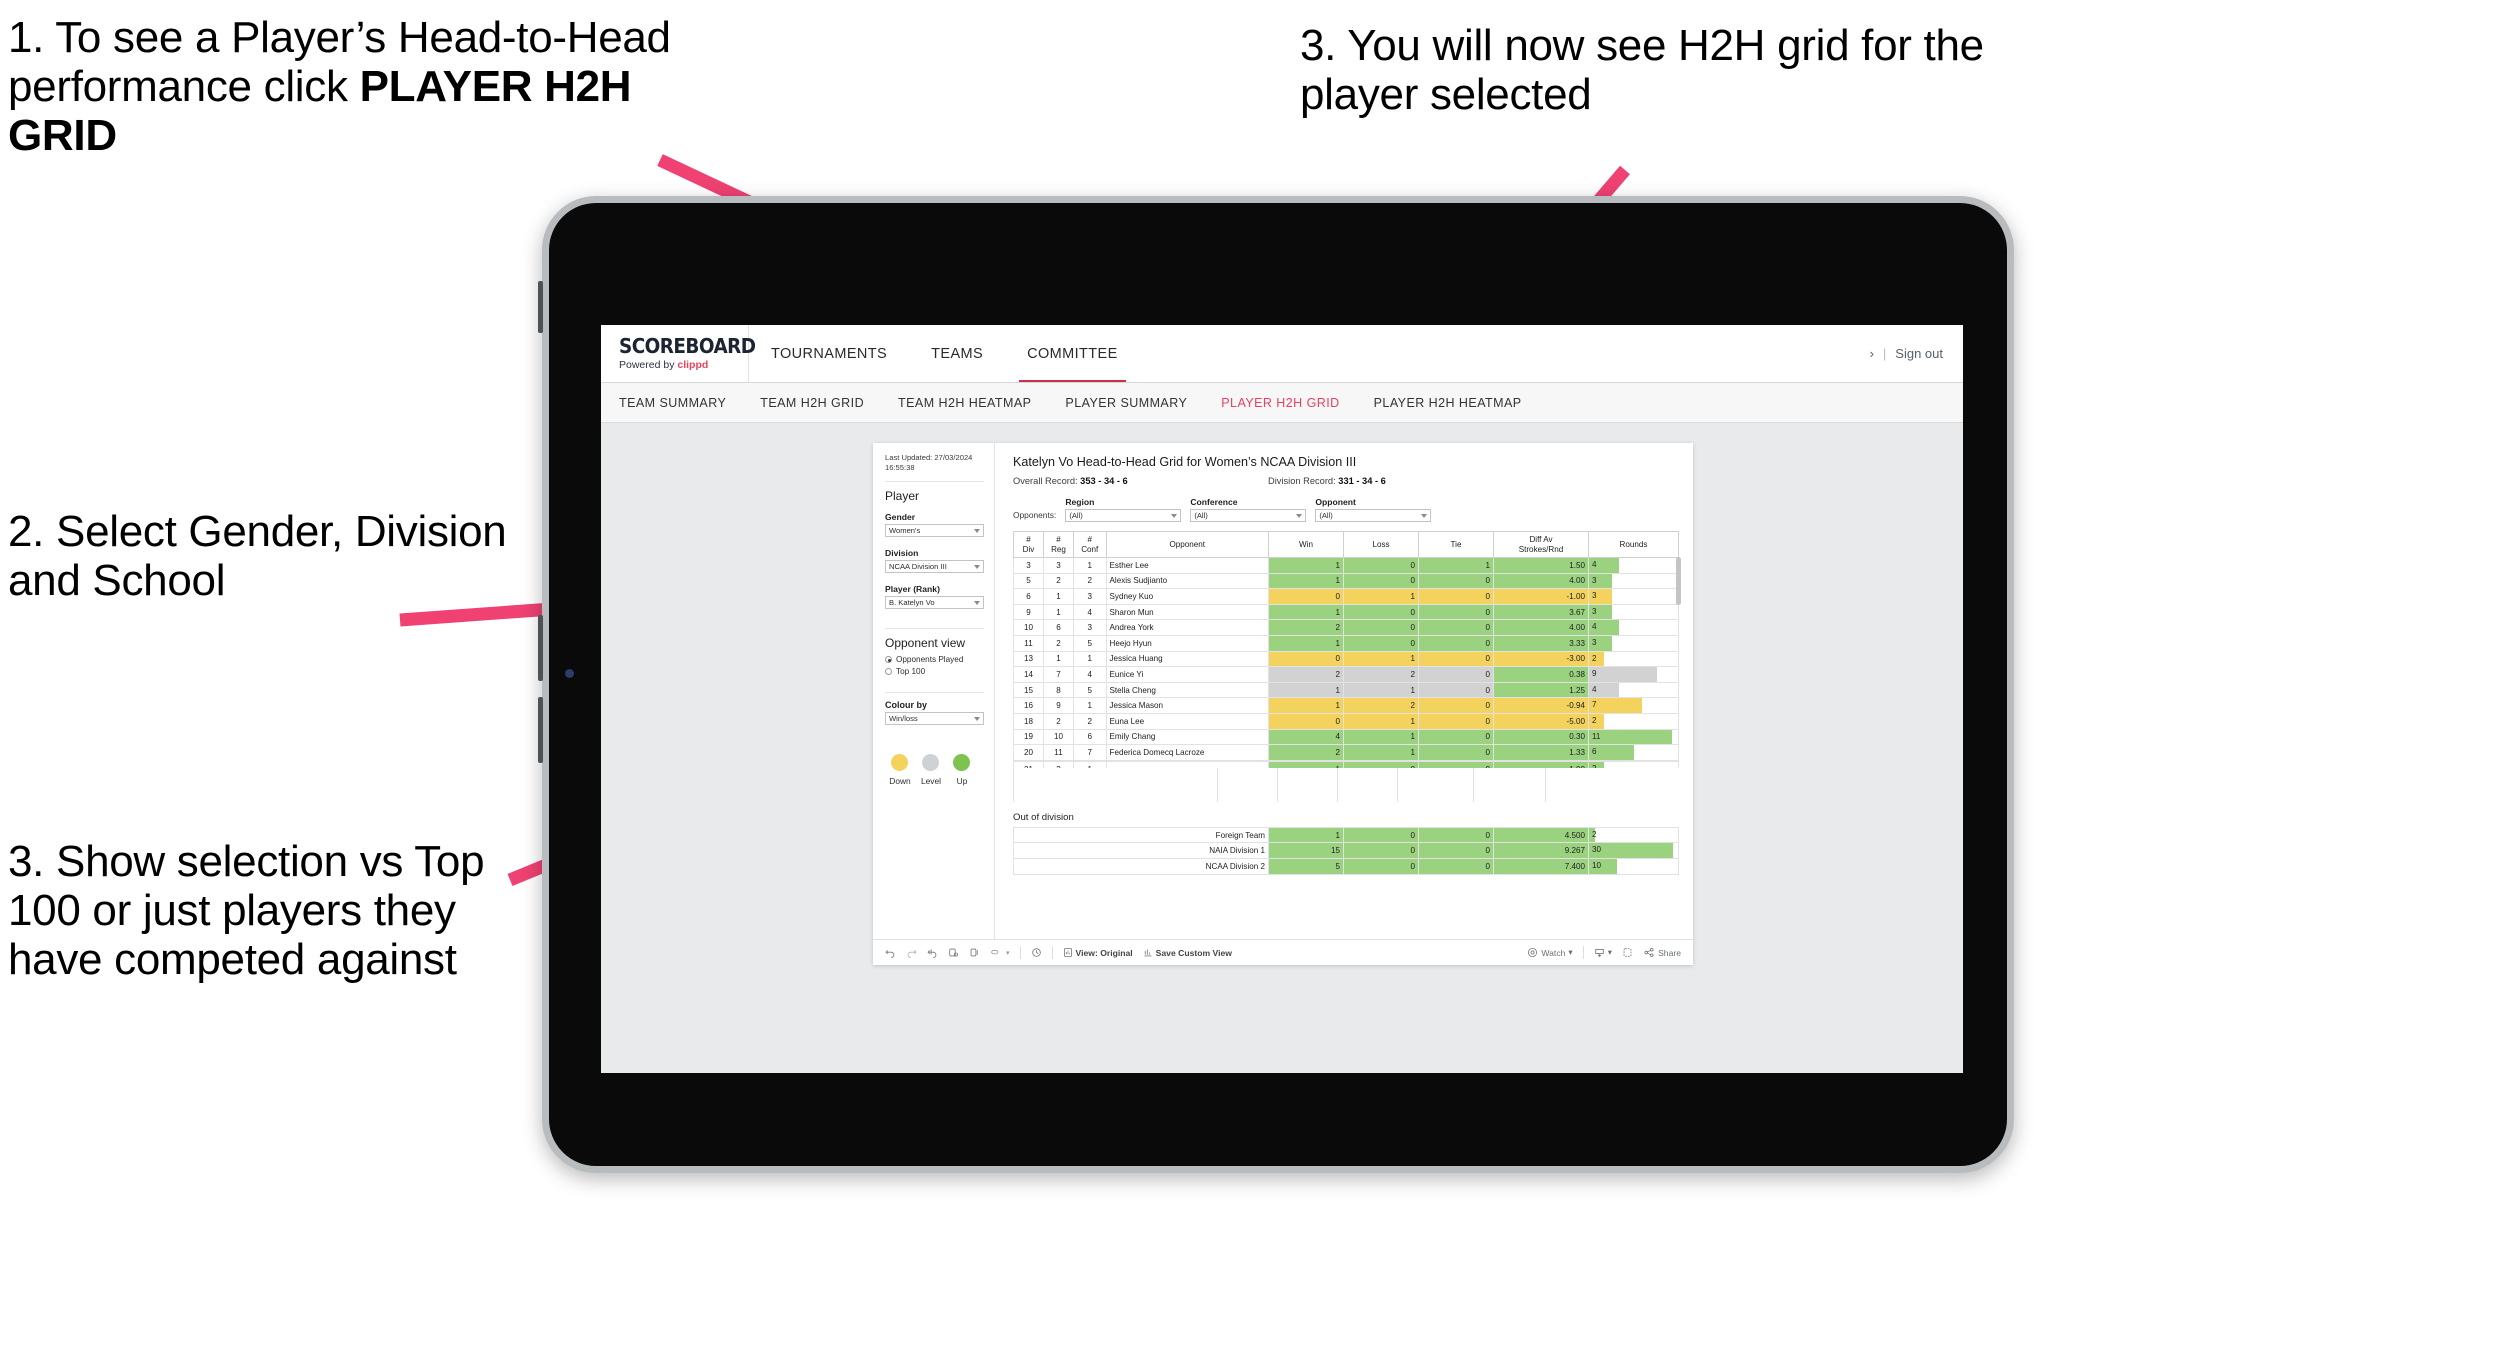  I want to click on table-row: 14 7 4 Eunice Yi 2 2 0 0.38 9, so click(1346, 674).